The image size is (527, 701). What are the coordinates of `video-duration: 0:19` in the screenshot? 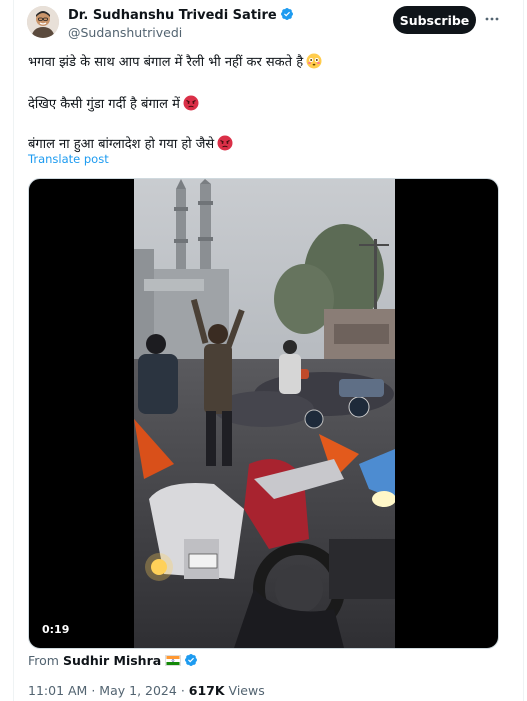 It's located at (56, 629).